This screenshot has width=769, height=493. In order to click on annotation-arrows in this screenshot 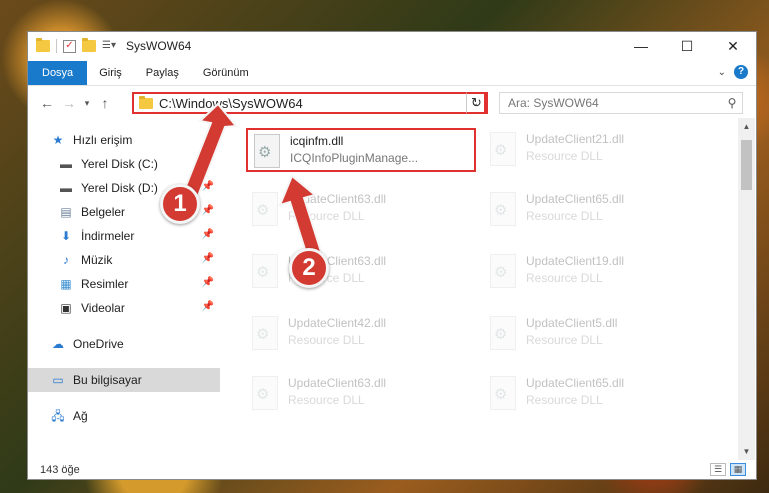, I will do `click(253, 183)`.